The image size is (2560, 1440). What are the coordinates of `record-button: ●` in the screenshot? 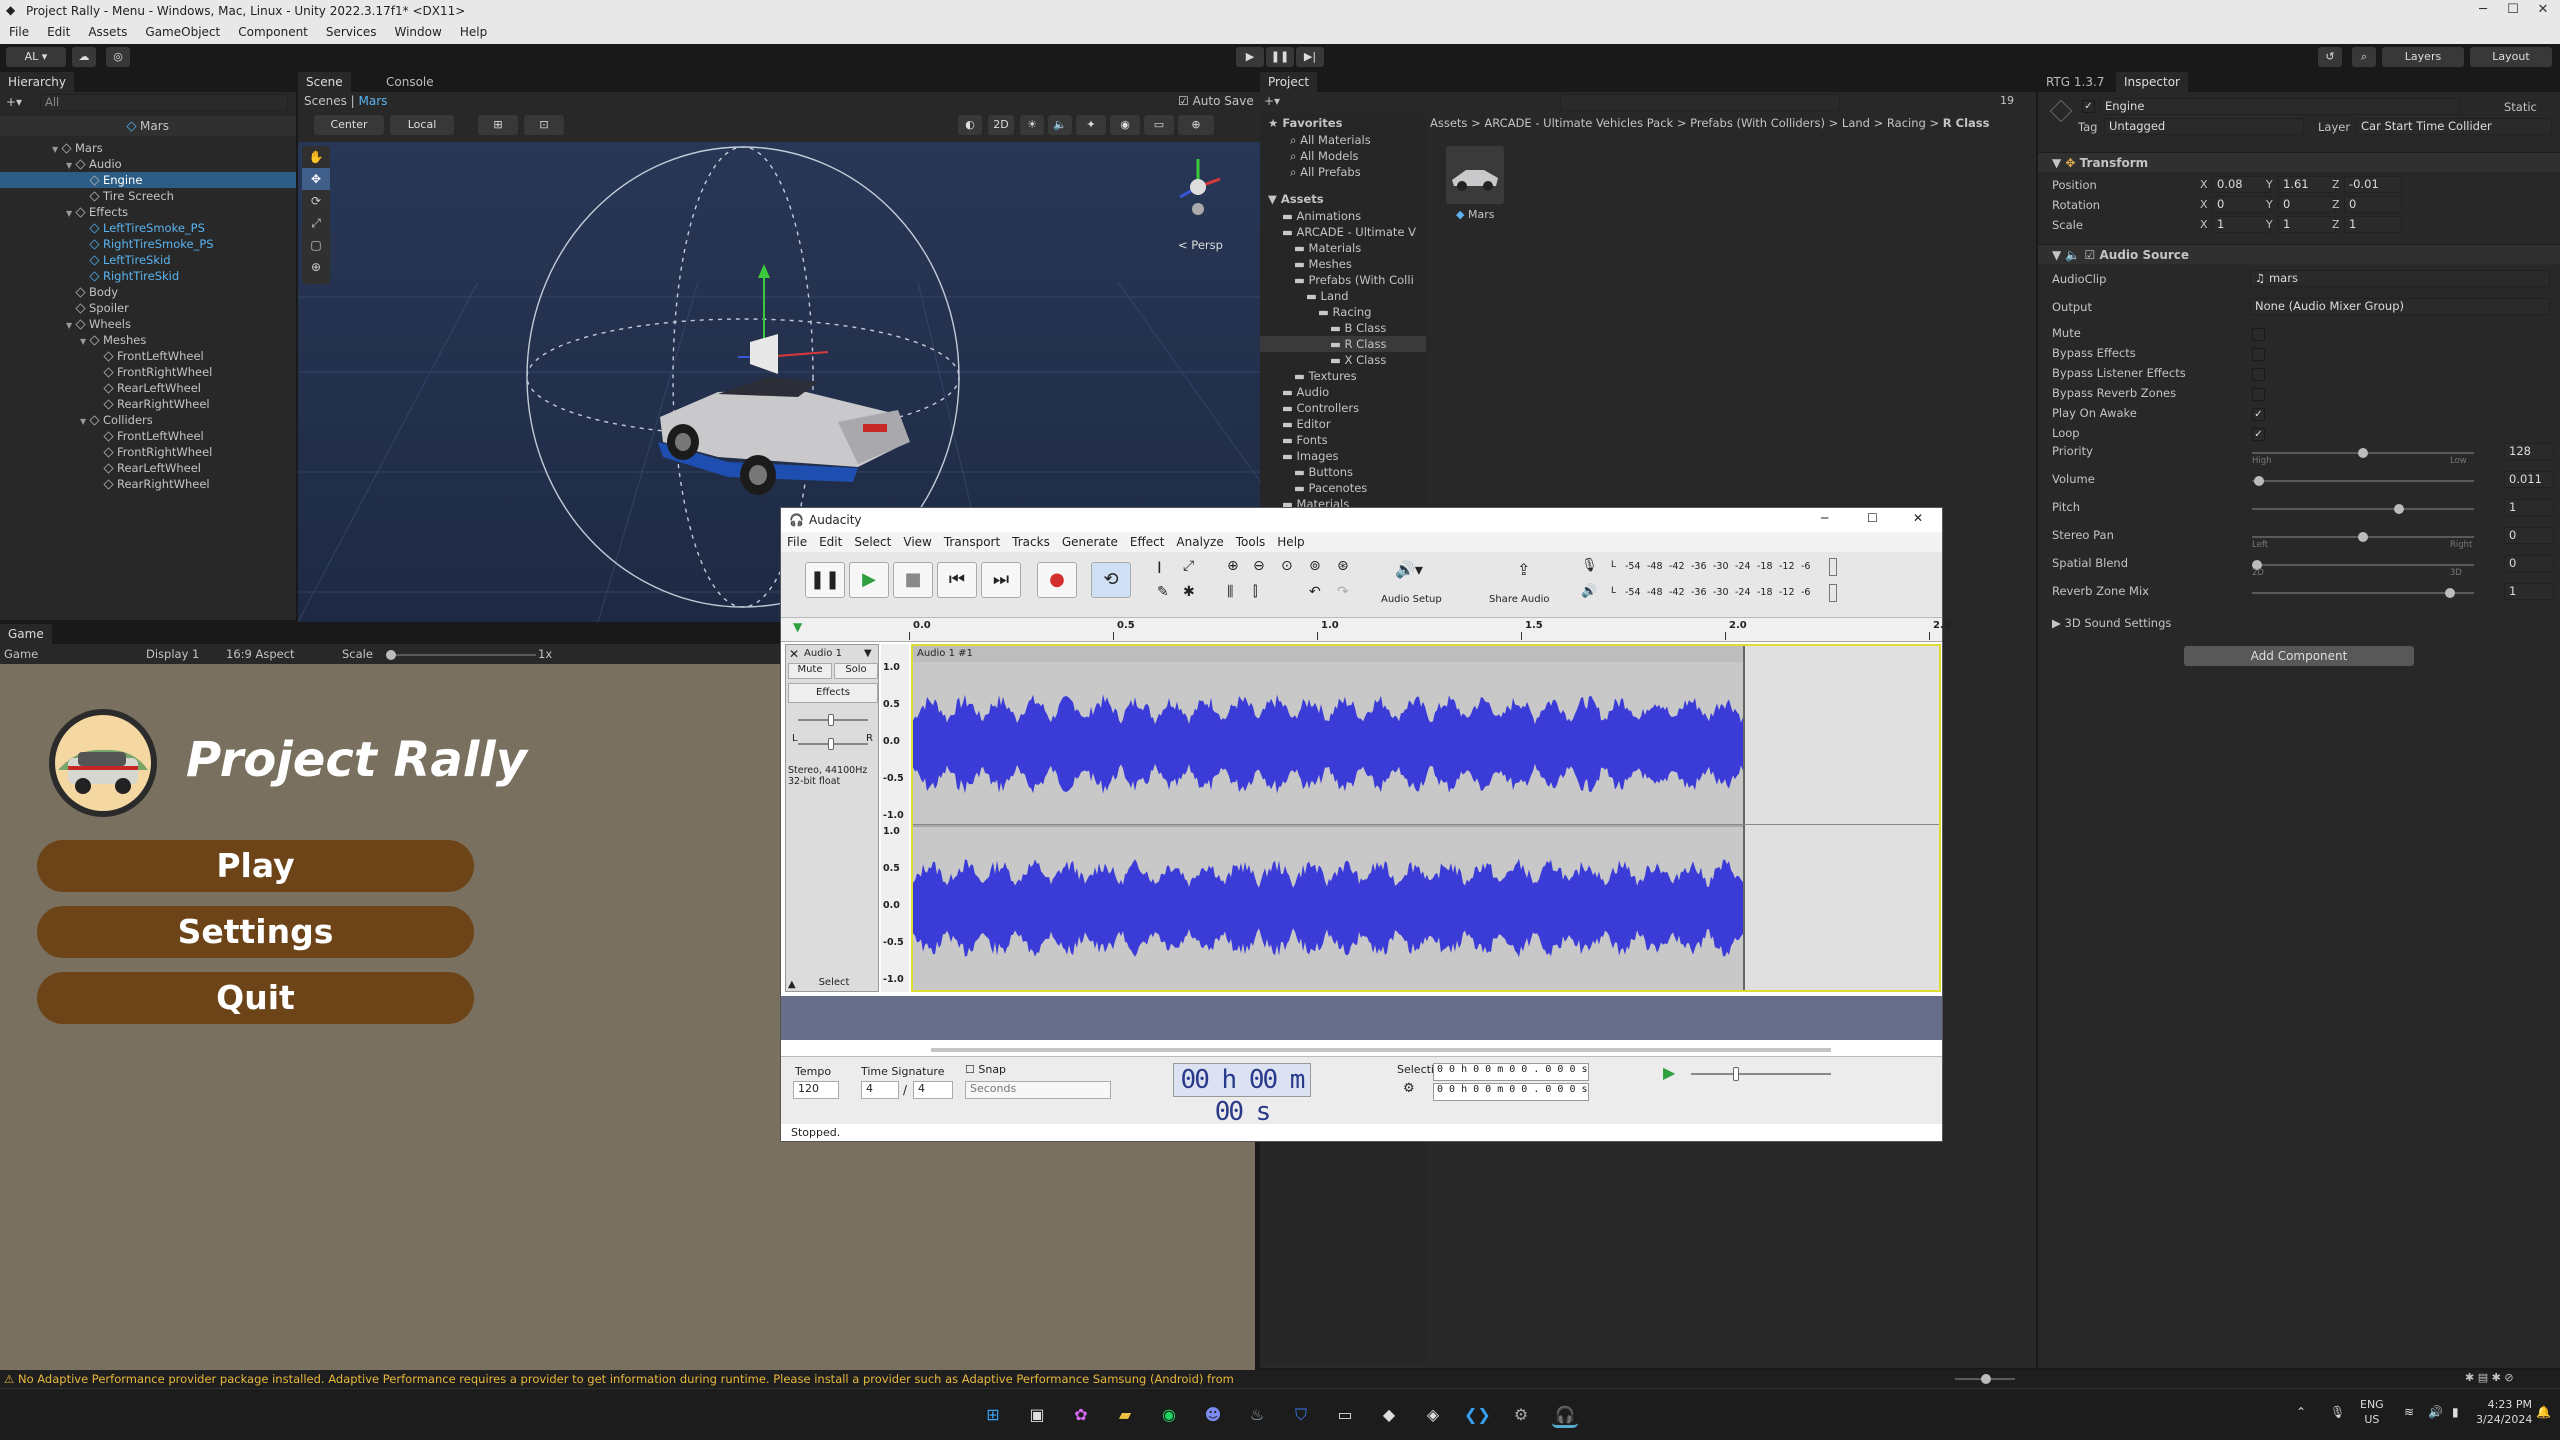 It's located at (1057, 580).